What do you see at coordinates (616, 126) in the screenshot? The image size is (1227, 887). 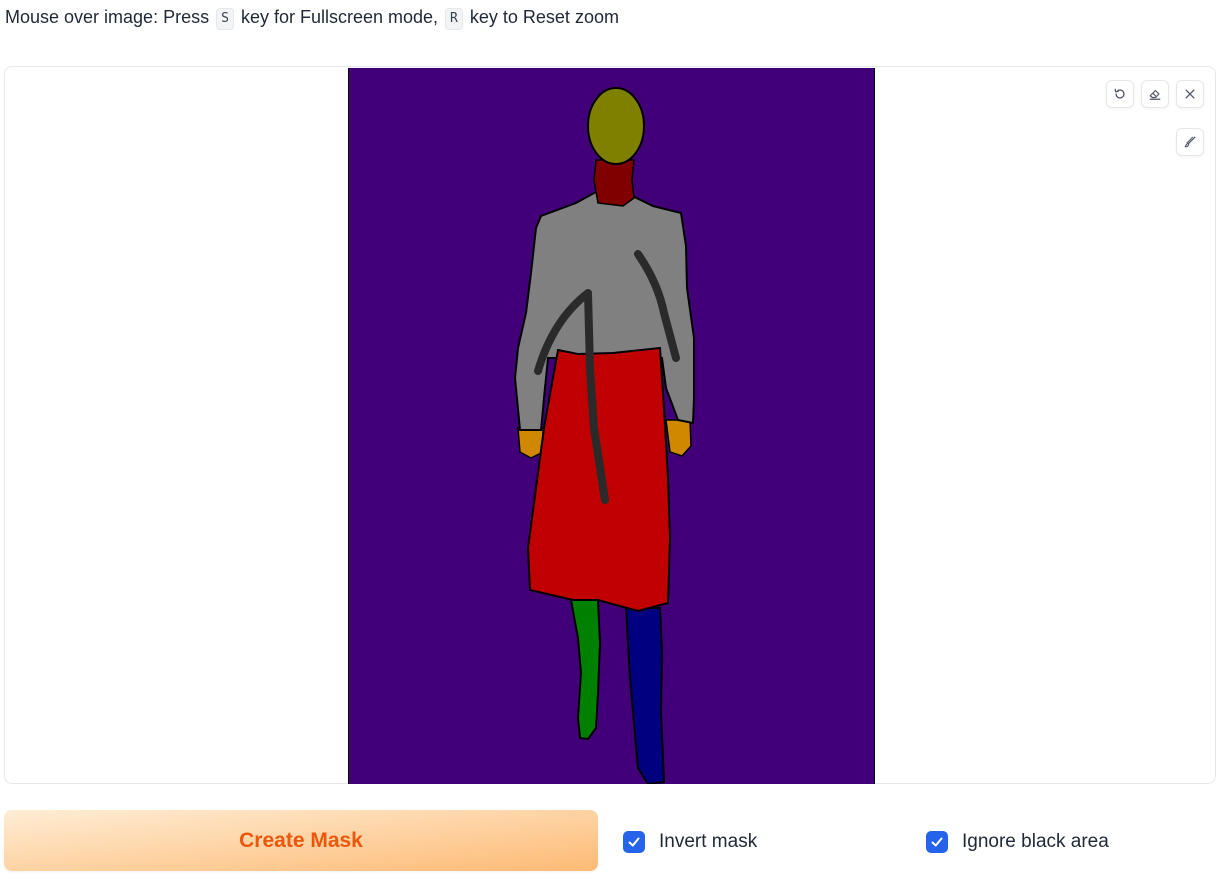 I see `segment-head` at bounding box center [616, 126].